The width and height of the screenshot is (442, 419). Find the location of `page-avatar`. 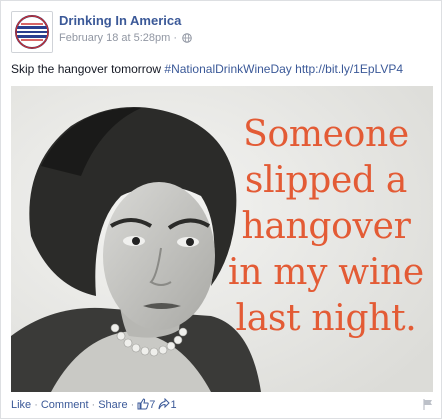

page-avatar is located at coordinates (32, 32).